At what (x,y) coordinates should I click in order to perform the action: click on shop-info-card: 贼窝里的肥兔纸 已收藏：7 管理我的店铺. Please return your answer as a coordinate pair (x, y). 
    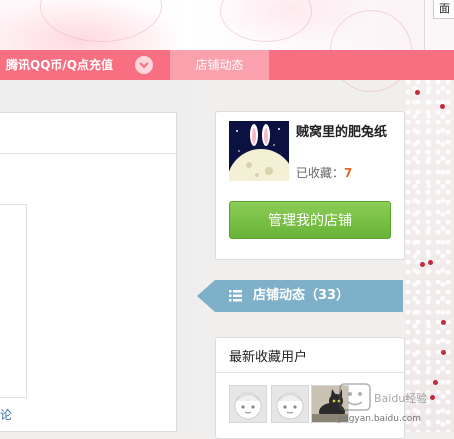
    Looking at the image, I should click on (310, 185).